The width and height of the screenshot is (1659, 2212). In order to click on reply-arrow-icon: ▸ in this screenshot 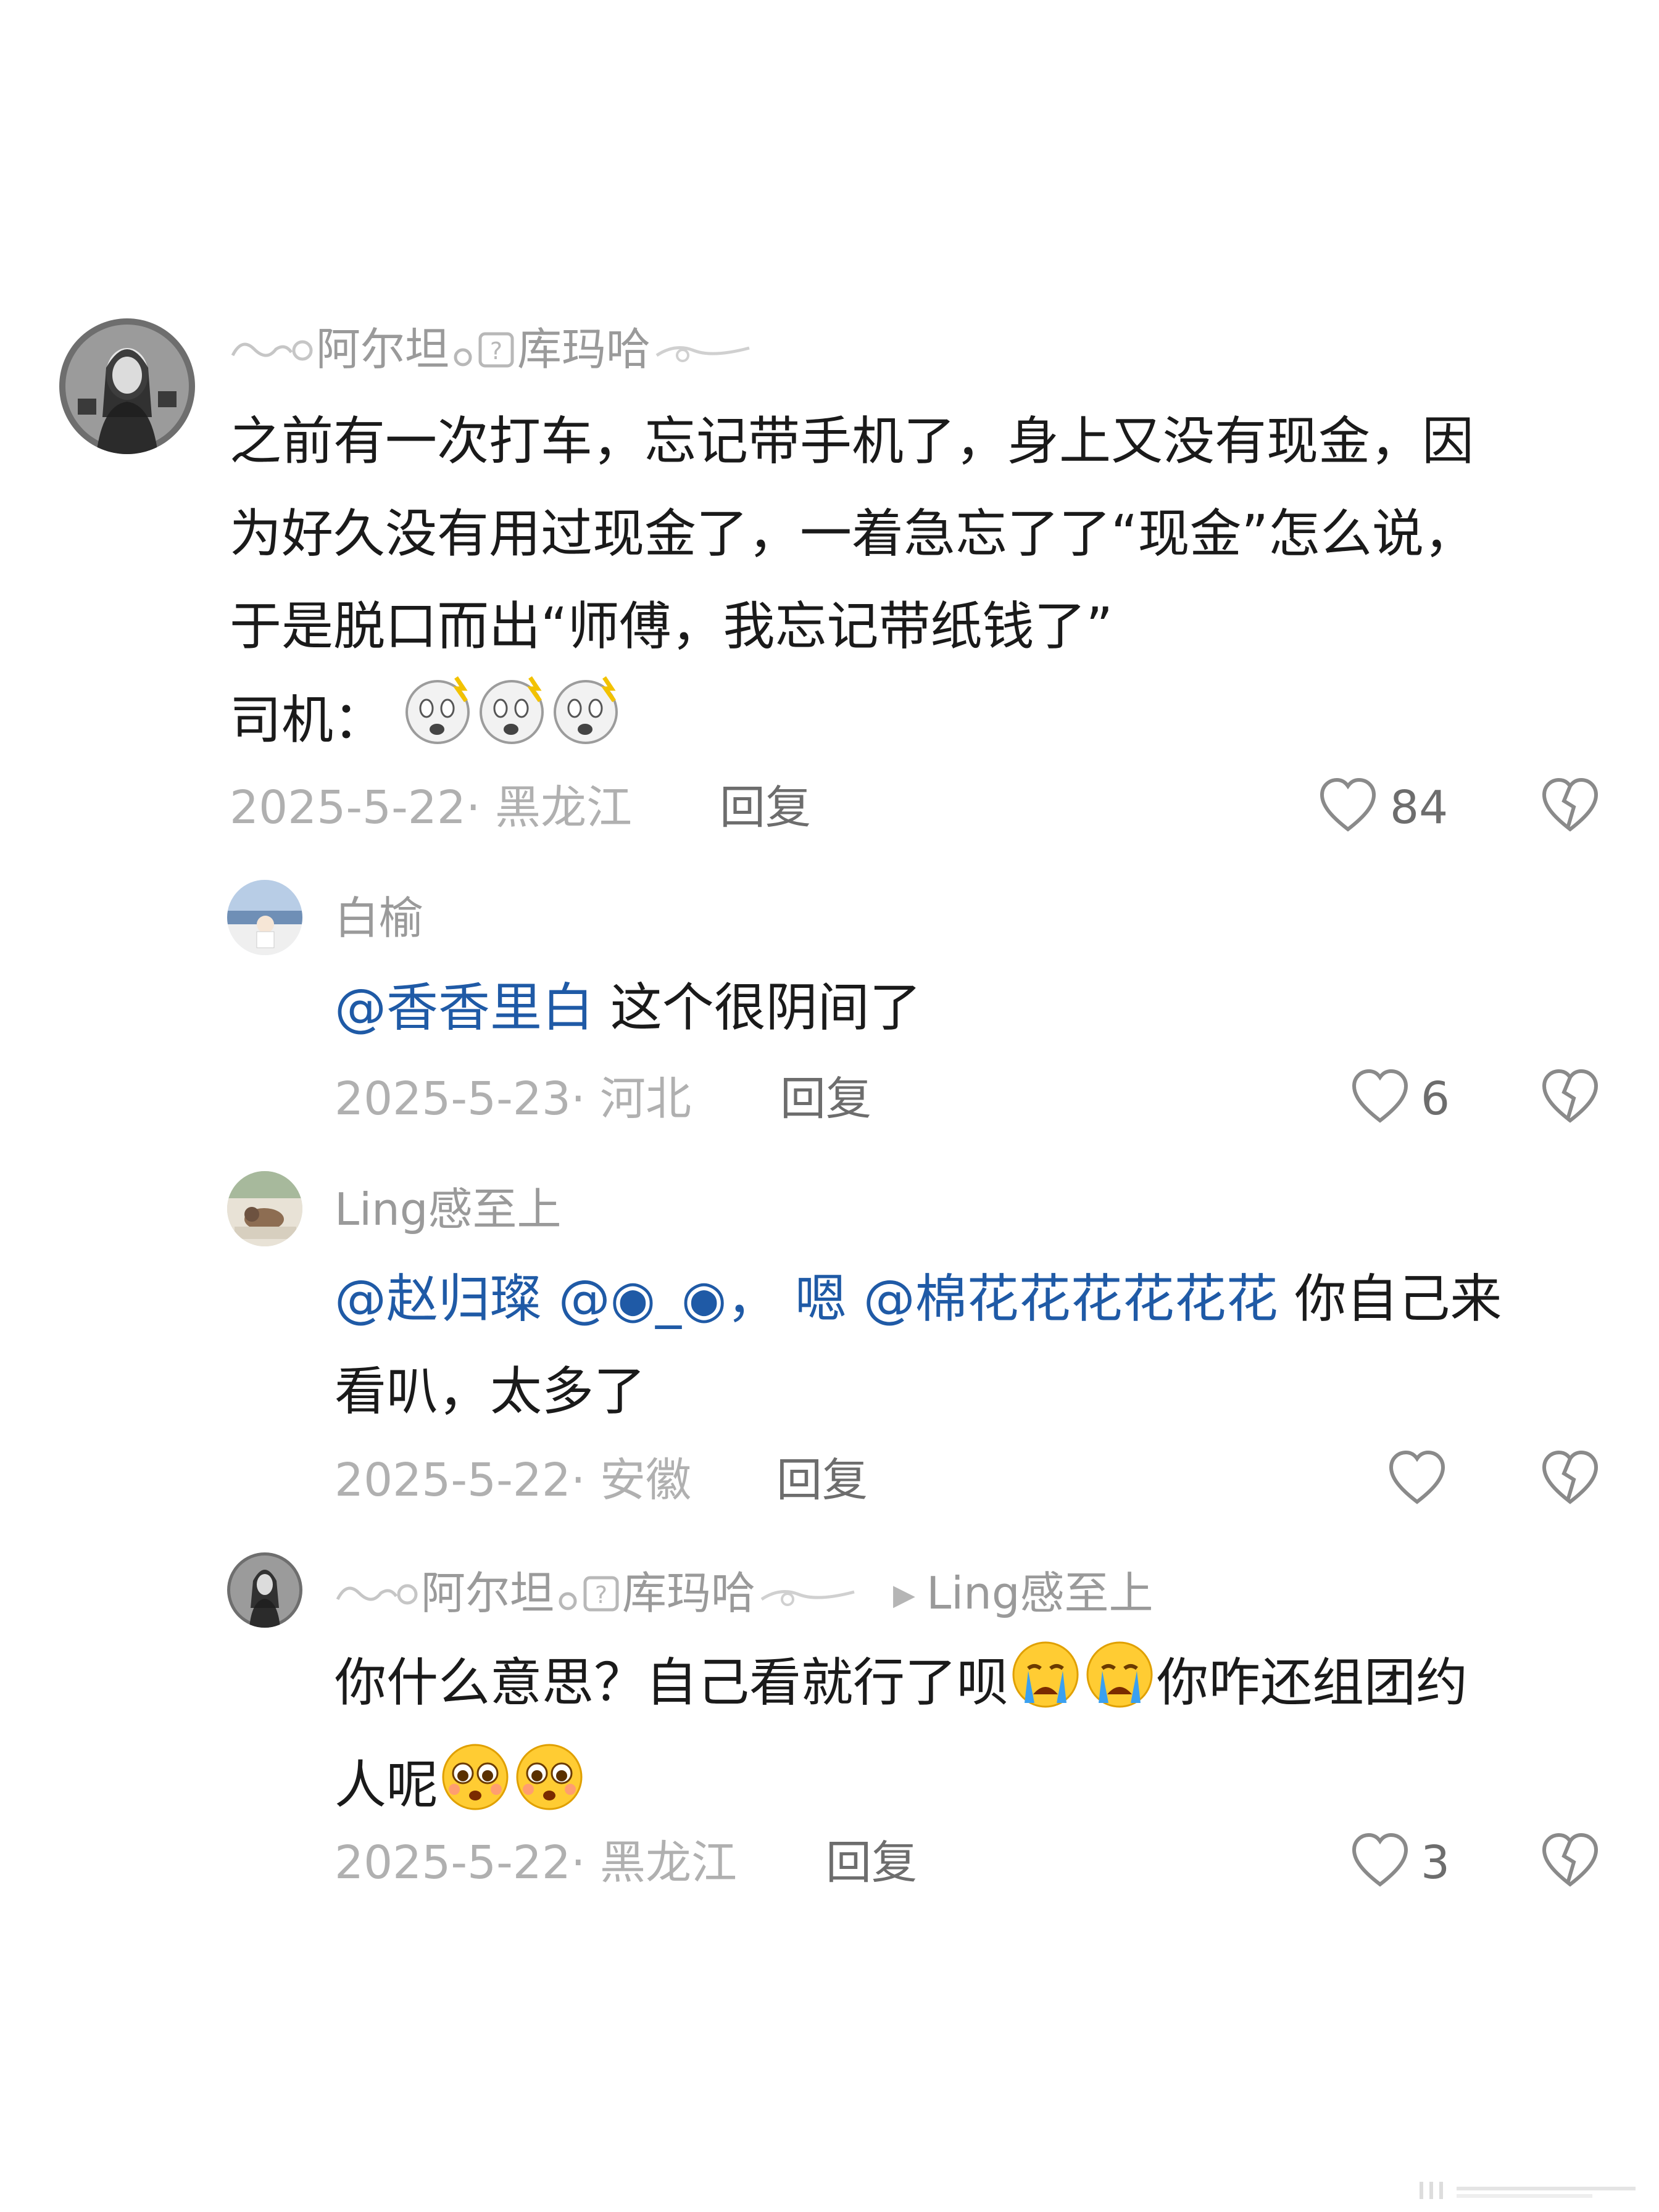, I will do `click(904, 1593)`.